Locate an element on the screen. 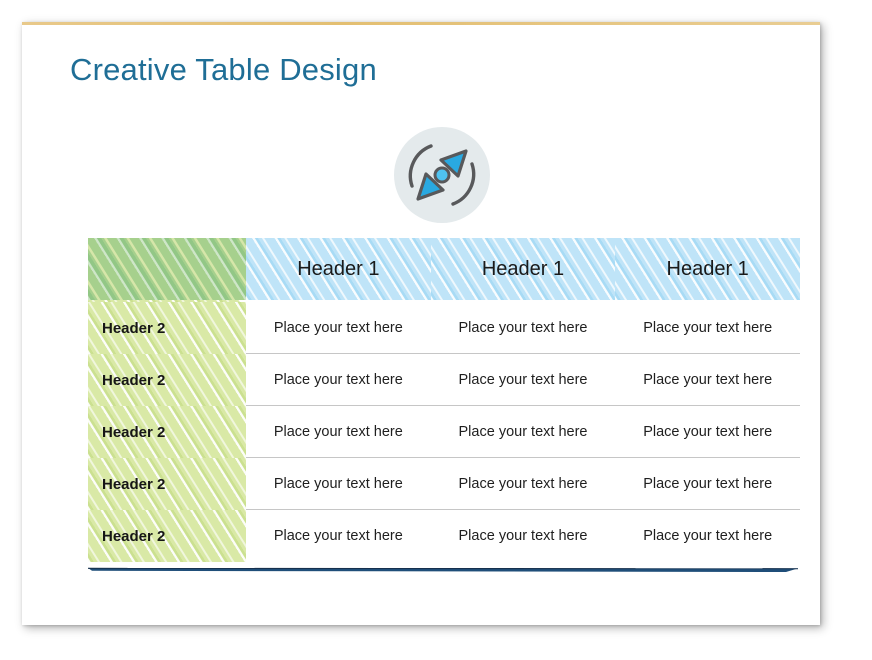  table-column-header-3: Header 1 is located at coordinates (708, 269).